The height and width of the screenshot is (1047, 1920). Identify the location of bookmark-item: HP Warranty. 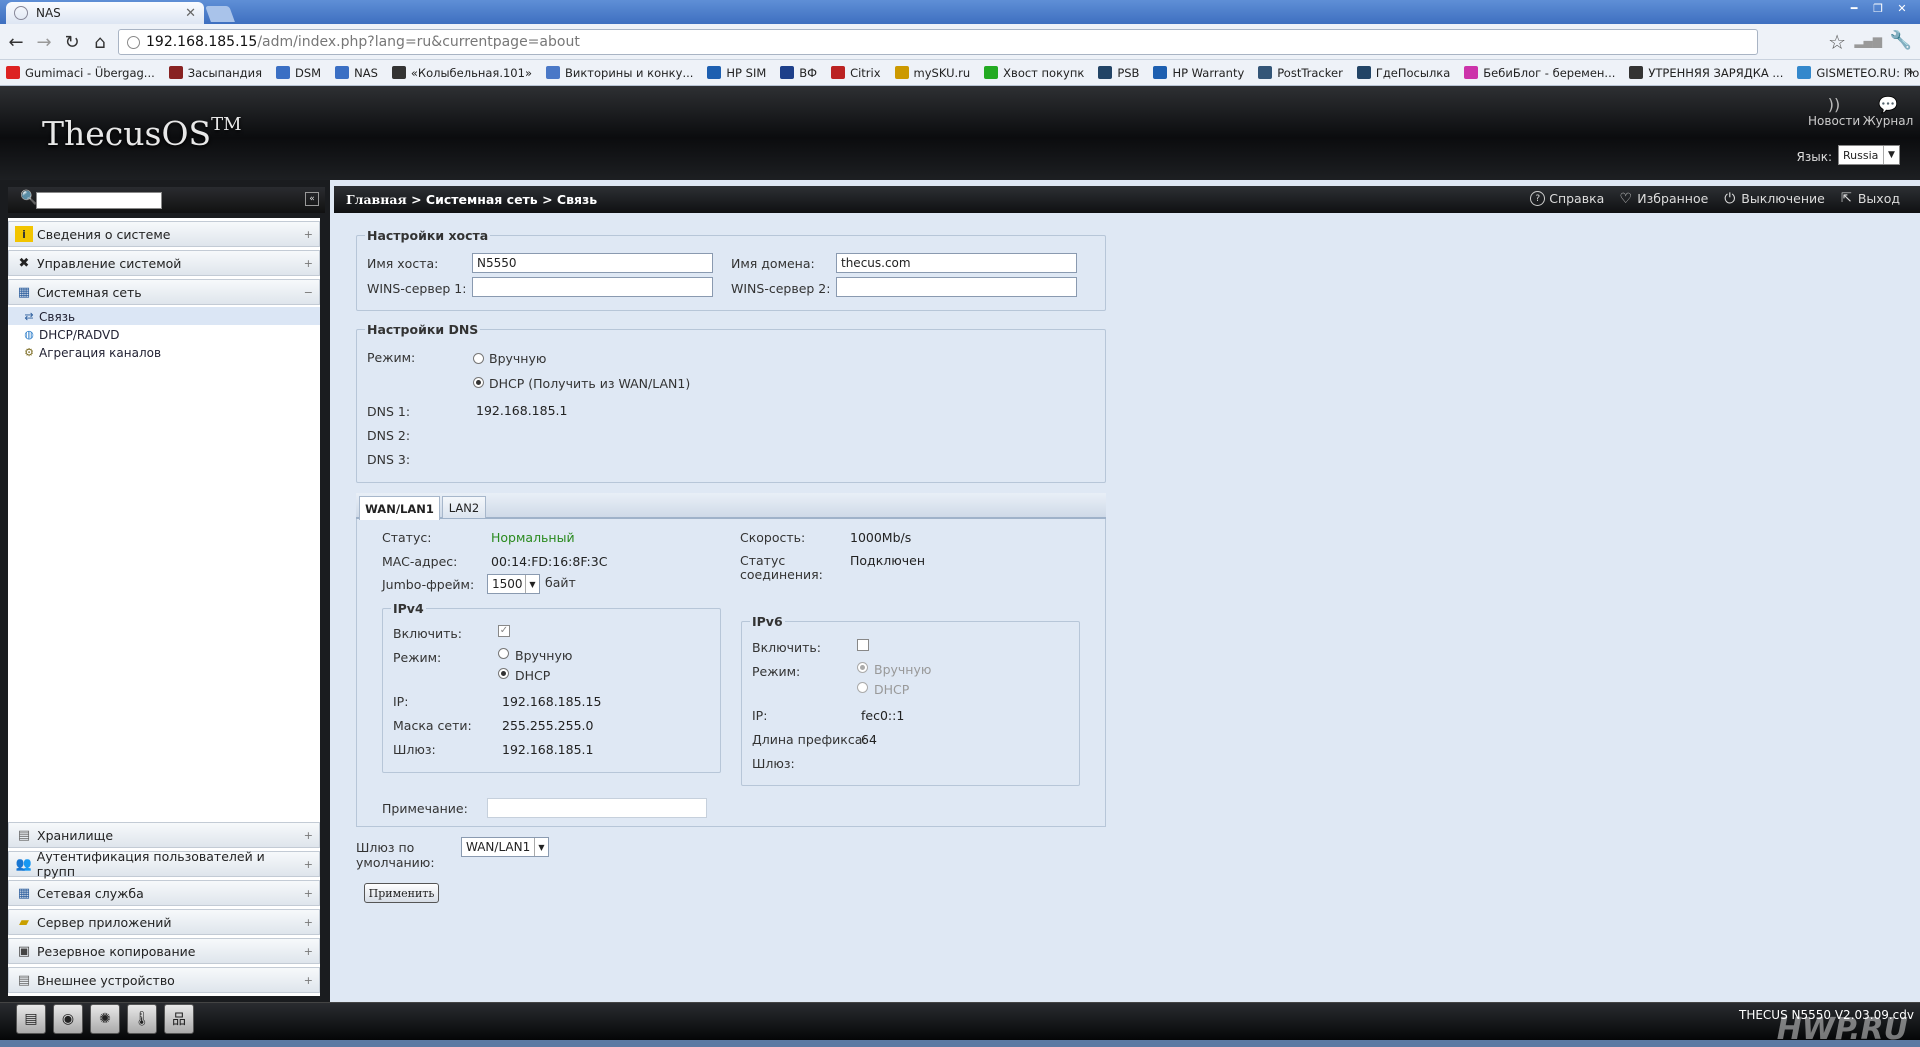
(1198, 73).